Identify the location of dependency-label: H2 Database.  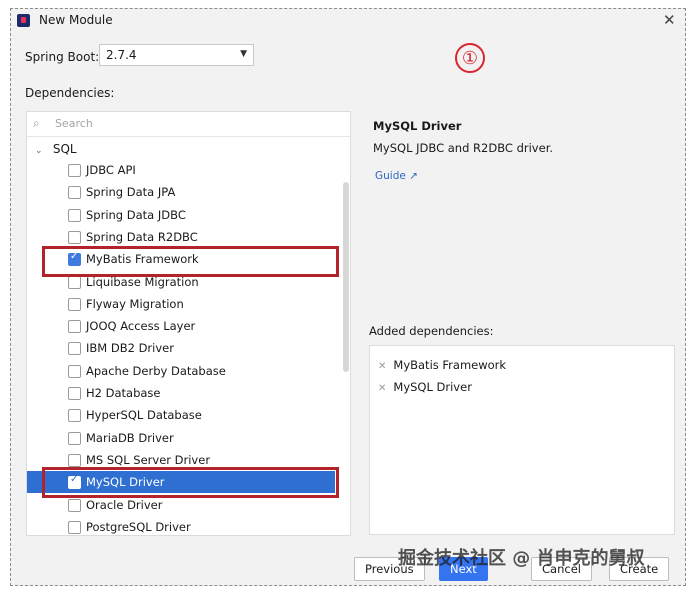
(123, 393).